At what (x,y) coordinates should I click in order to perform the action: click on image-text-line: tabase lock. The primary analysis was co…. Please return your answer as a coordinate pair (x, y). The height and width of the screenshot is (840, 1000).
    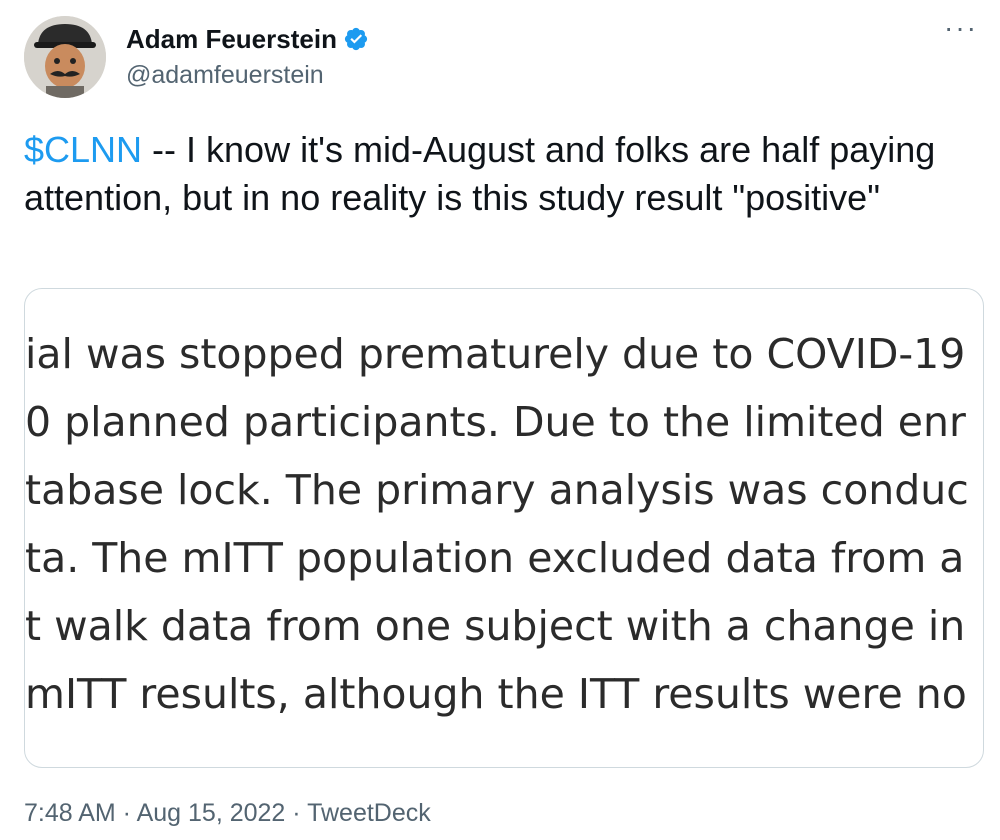
    Looking at the image, I should click on (497, 490).